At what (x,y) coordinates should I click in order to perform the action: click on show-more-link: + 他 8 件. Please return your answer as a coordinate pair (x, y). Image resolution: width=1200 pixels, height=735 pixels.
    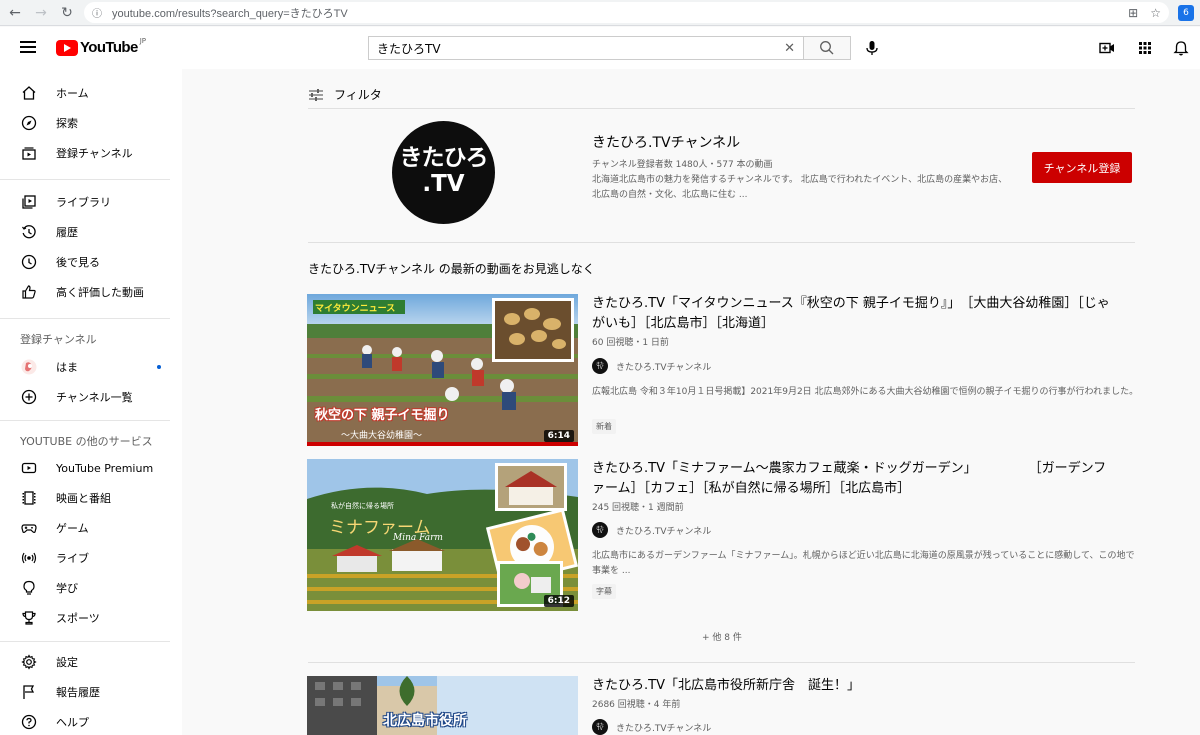
    Looking at the image, I should click on (722, 636).